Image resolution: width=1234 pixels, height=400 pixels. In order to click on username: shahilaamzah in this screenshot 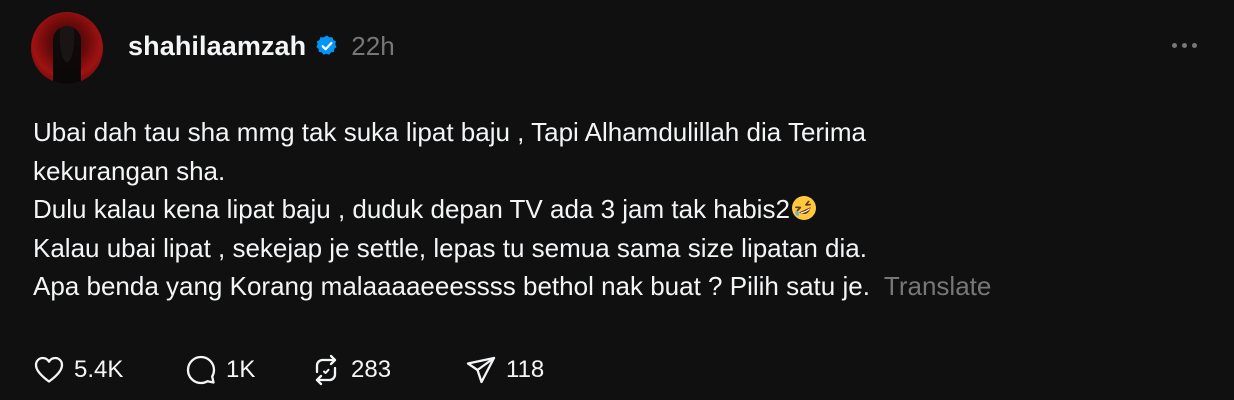, I will do `click(217, 46)`.